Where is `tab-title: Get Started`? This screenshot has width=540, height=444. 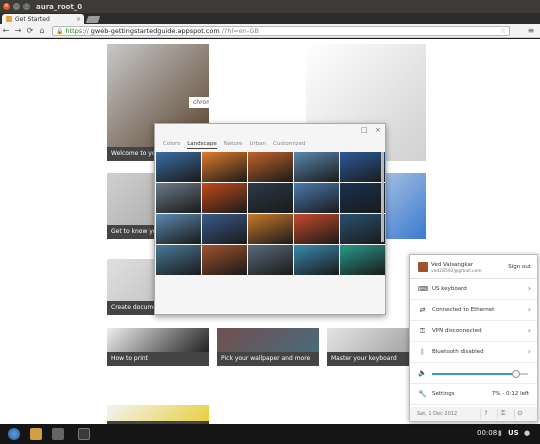 tab-title: Get Started is located at coordinates (32, 19).